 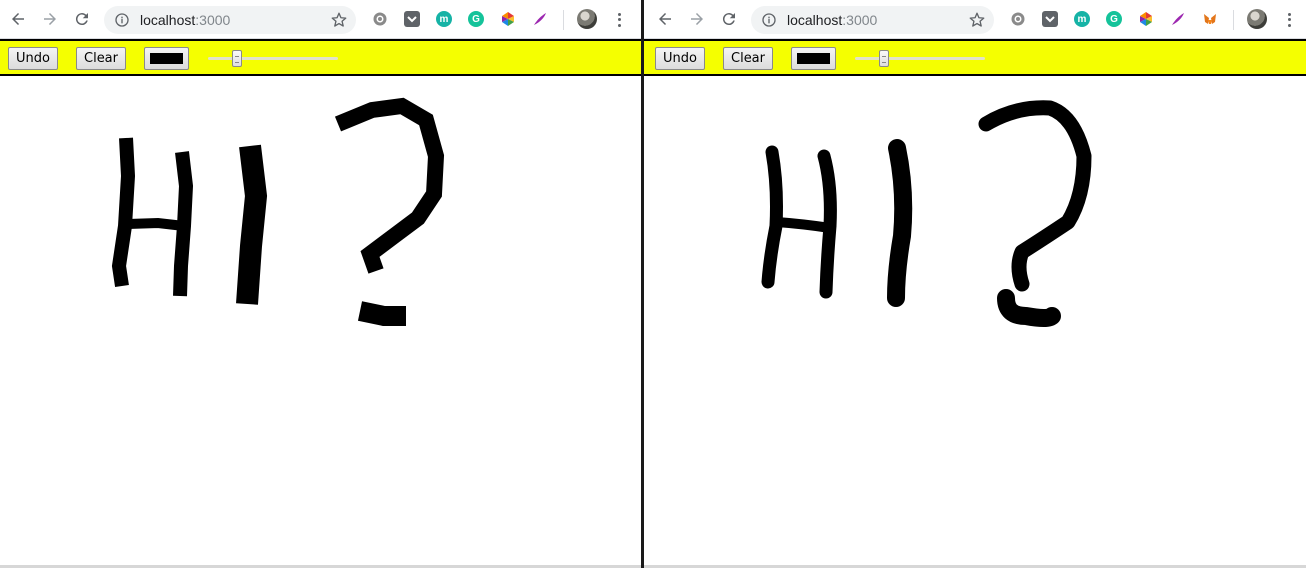 I want to click on drawing-hi-question-jagged, so click(x=278, y=211).